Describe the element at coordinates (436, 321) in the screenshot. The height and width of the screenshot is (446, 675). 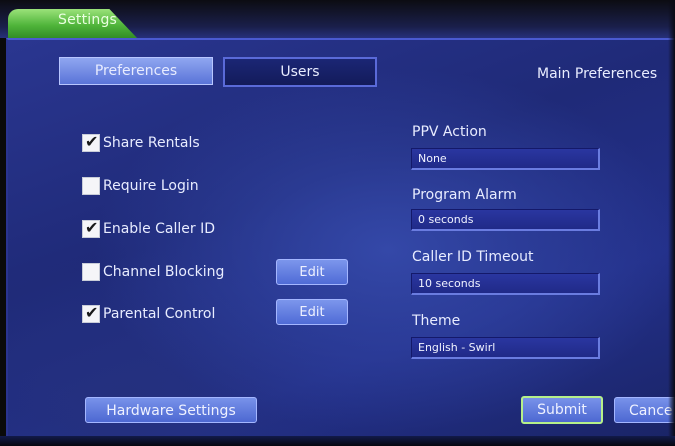
I see `theme-label: Theme` at that location.